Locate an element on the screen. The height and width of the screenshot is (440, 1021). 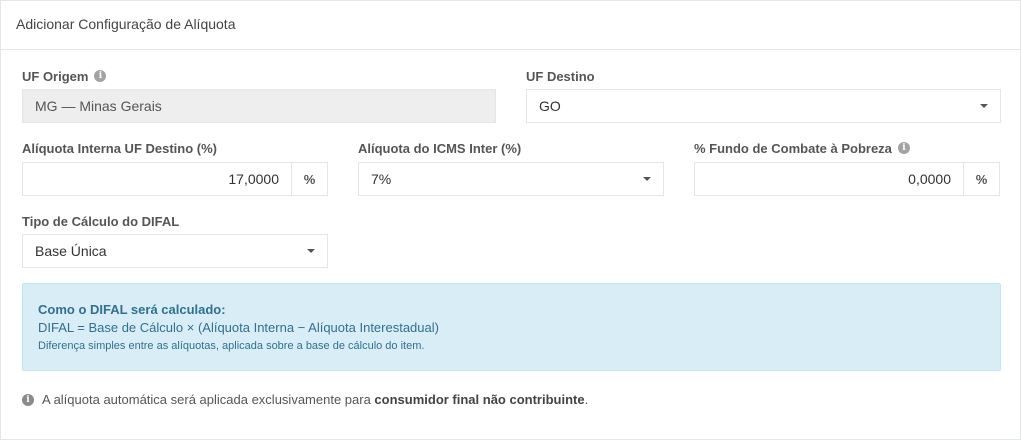
aliquota-inter-label: Alíquota do ICMS Inter (%) is located at coordinates (439, 148).